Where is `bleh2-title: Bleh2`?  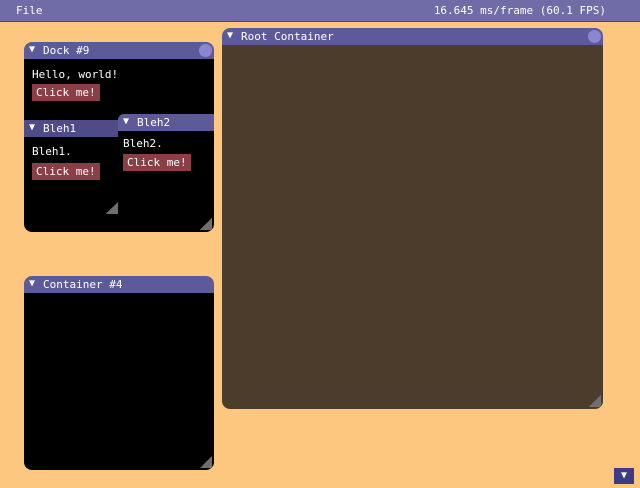 bleh2-title: Bleh2 is located at coordinates (154, 122).